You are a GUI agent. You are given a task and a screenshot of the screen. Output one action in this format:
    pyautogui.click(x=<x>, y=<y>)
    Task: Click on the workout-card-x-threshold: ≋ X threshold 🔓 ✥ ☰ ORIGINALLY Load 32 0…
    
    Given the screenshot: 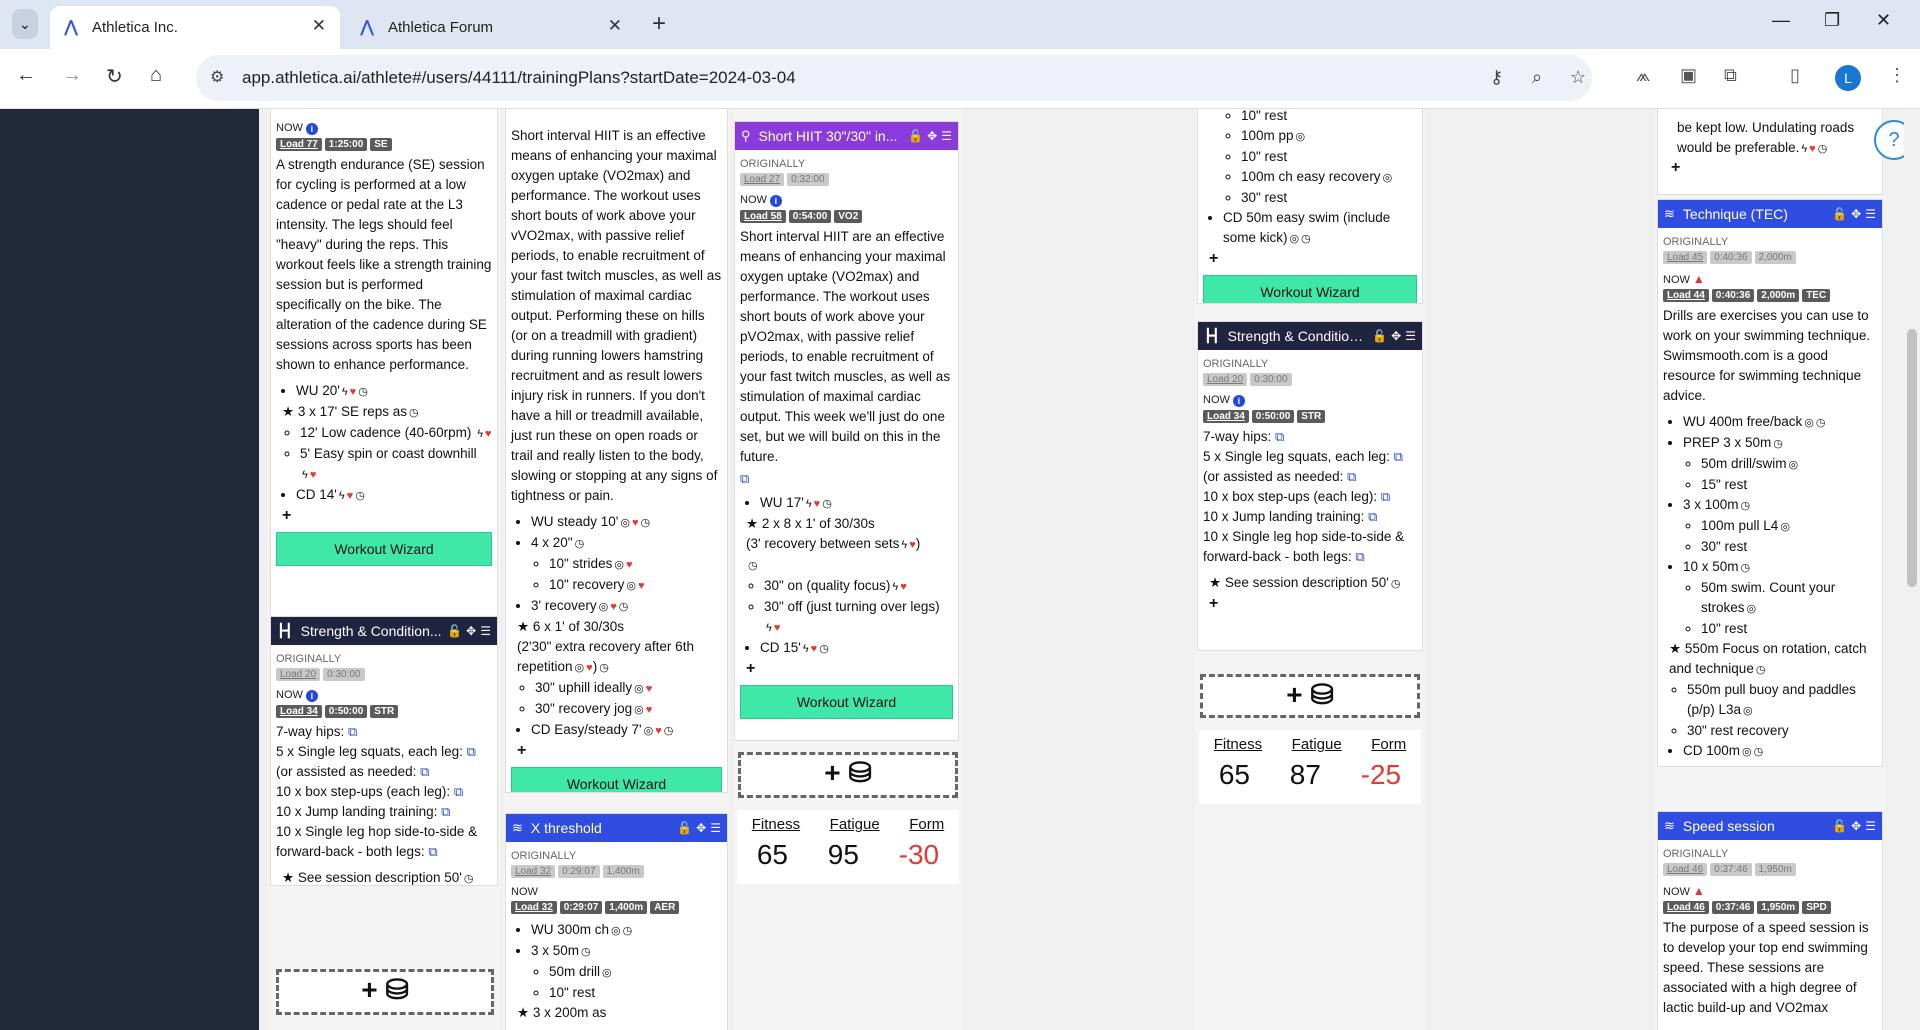 What is the action you would take?
    pyautogui.click(x=616, y=921)
    